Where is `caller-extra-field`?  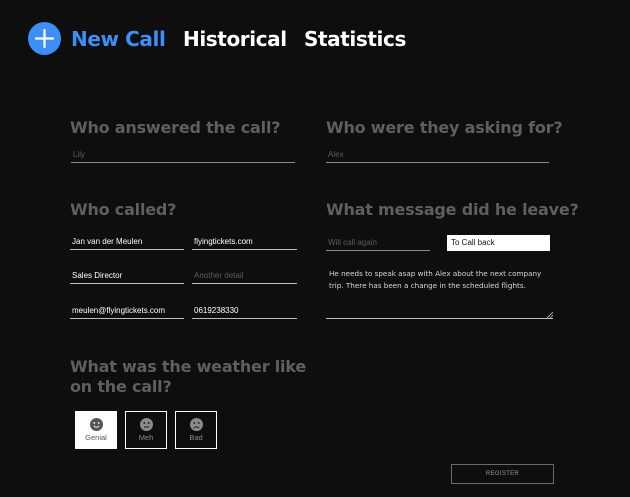 caller-extra-field is located at coordinates (244, 277).